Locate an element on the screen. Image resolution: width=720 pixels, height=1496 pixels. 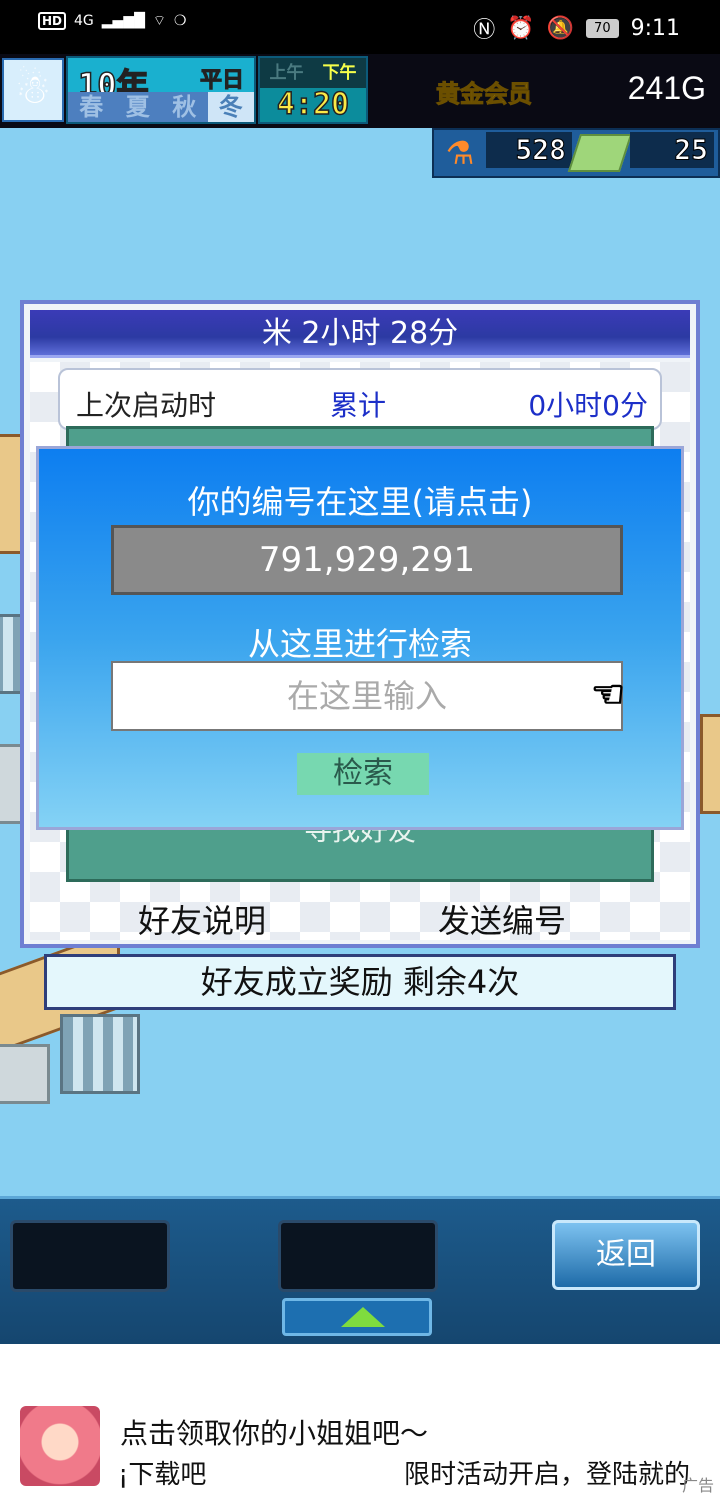
send-id-button: 发送编号 is located at coordinates (502, 919).